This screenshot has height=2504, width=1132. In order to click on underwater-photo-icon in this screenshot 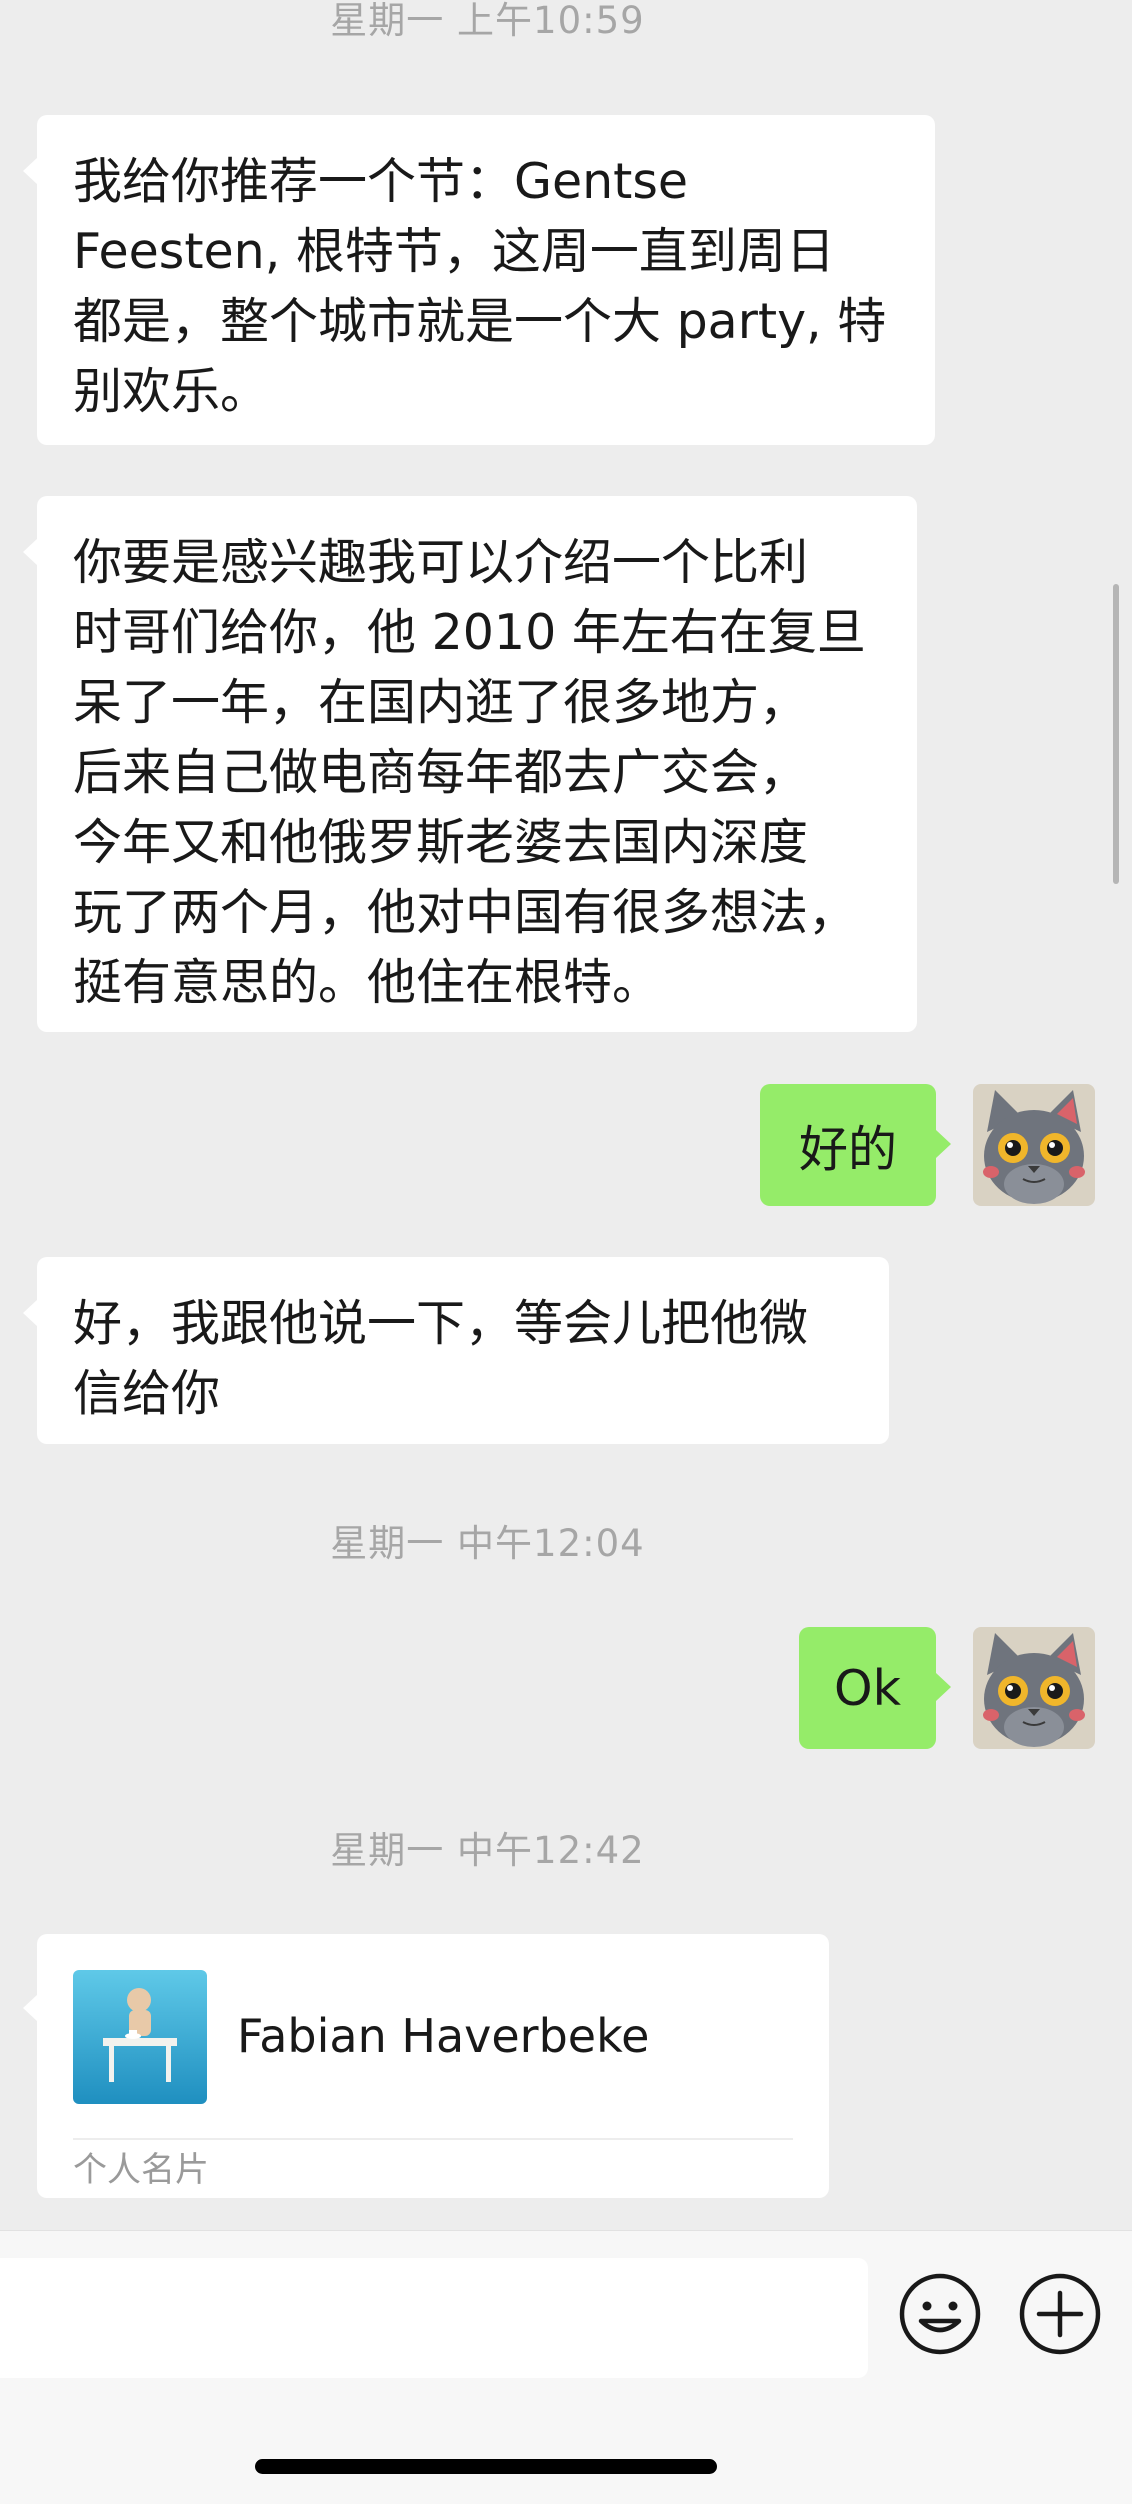, I will do `click(140, 2037)`.